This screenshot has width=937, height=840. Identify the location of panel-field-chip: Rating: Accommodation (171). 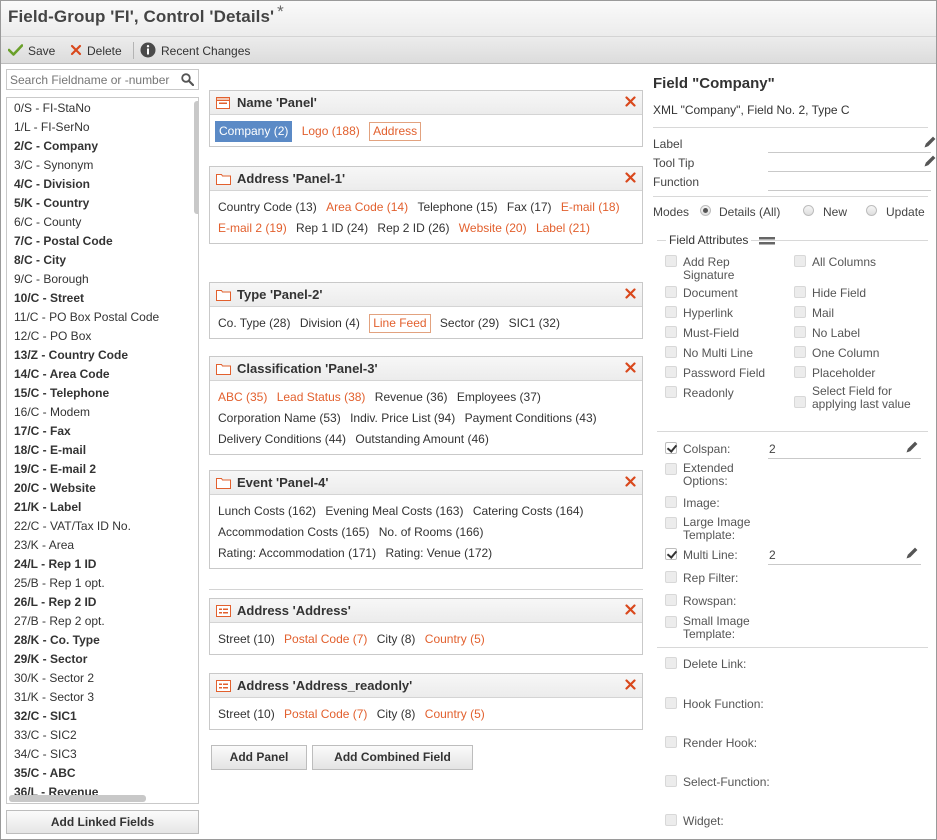
(297, 553).